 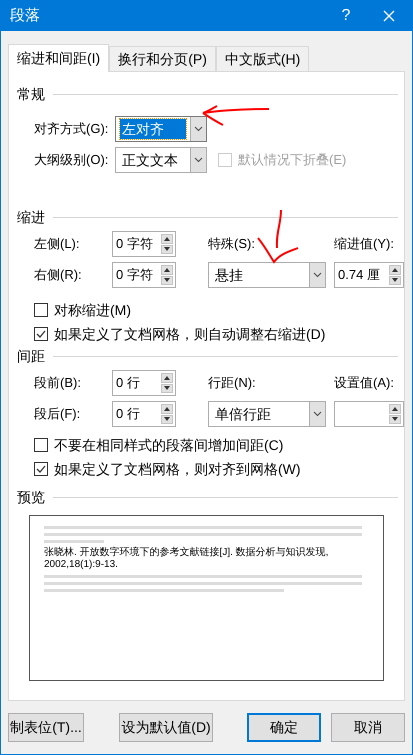 I want to click on tab: 中文版式(H), so click(x=263, y=58).